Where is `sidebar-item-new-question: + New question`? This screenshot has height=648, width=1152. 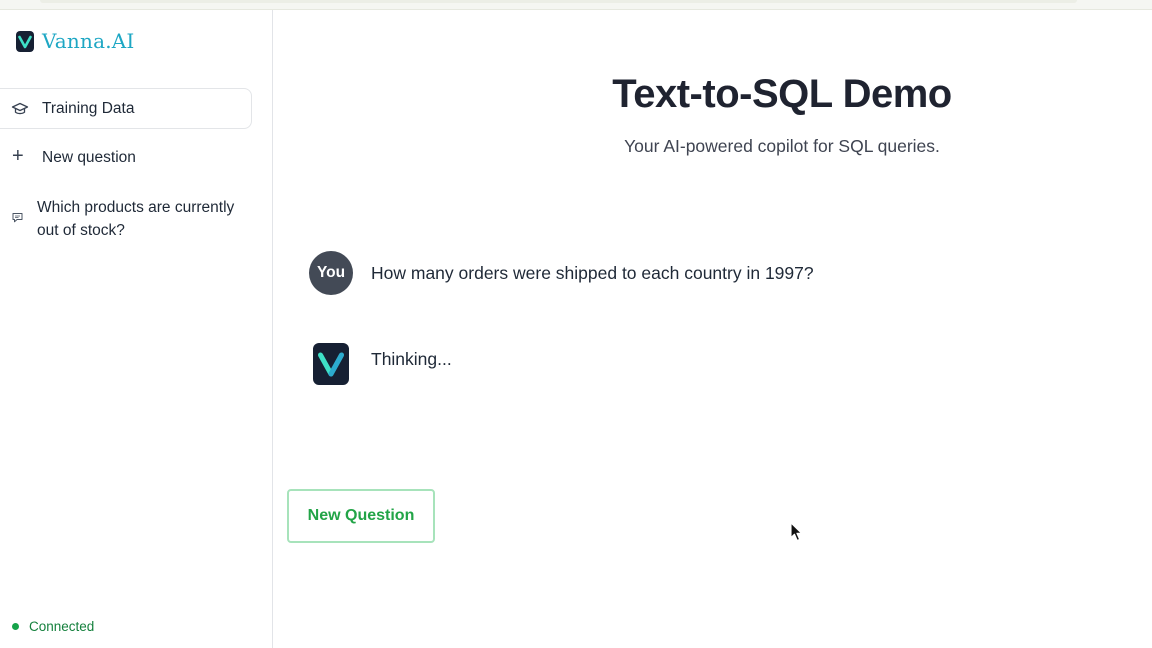
sidebar-item-new-question: + New question is located at coordinates (126, 158).